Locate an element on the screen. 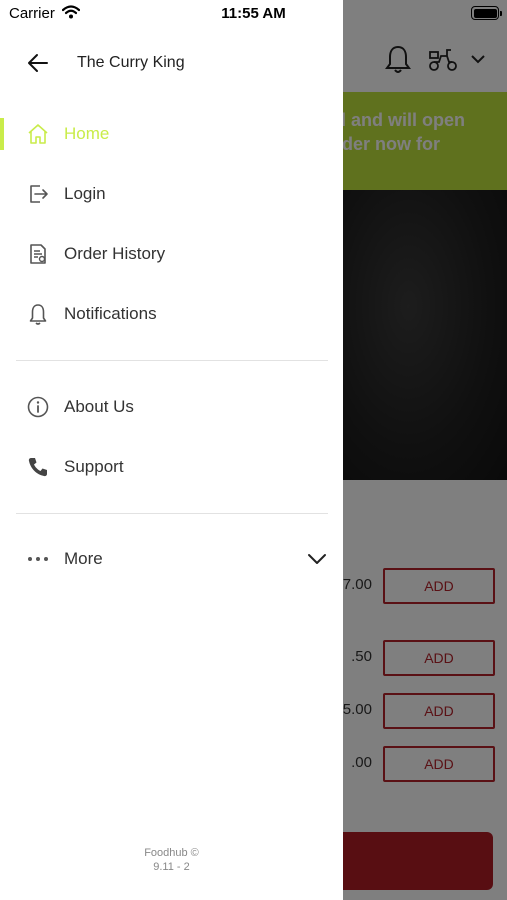  drawer-header: The Curry King is located at coordinates (171, 63).